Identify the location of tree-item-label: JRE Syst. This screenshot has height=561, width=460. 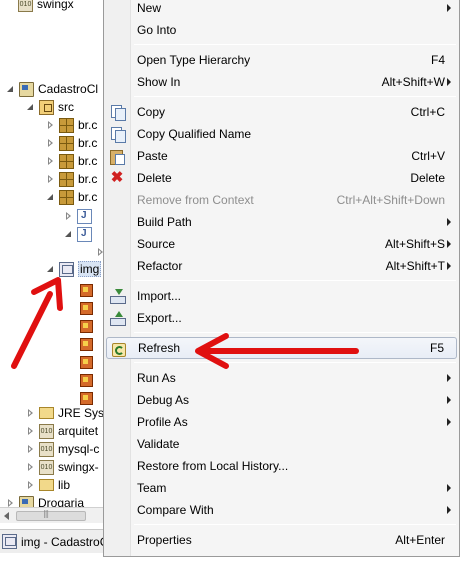
(81, 413).